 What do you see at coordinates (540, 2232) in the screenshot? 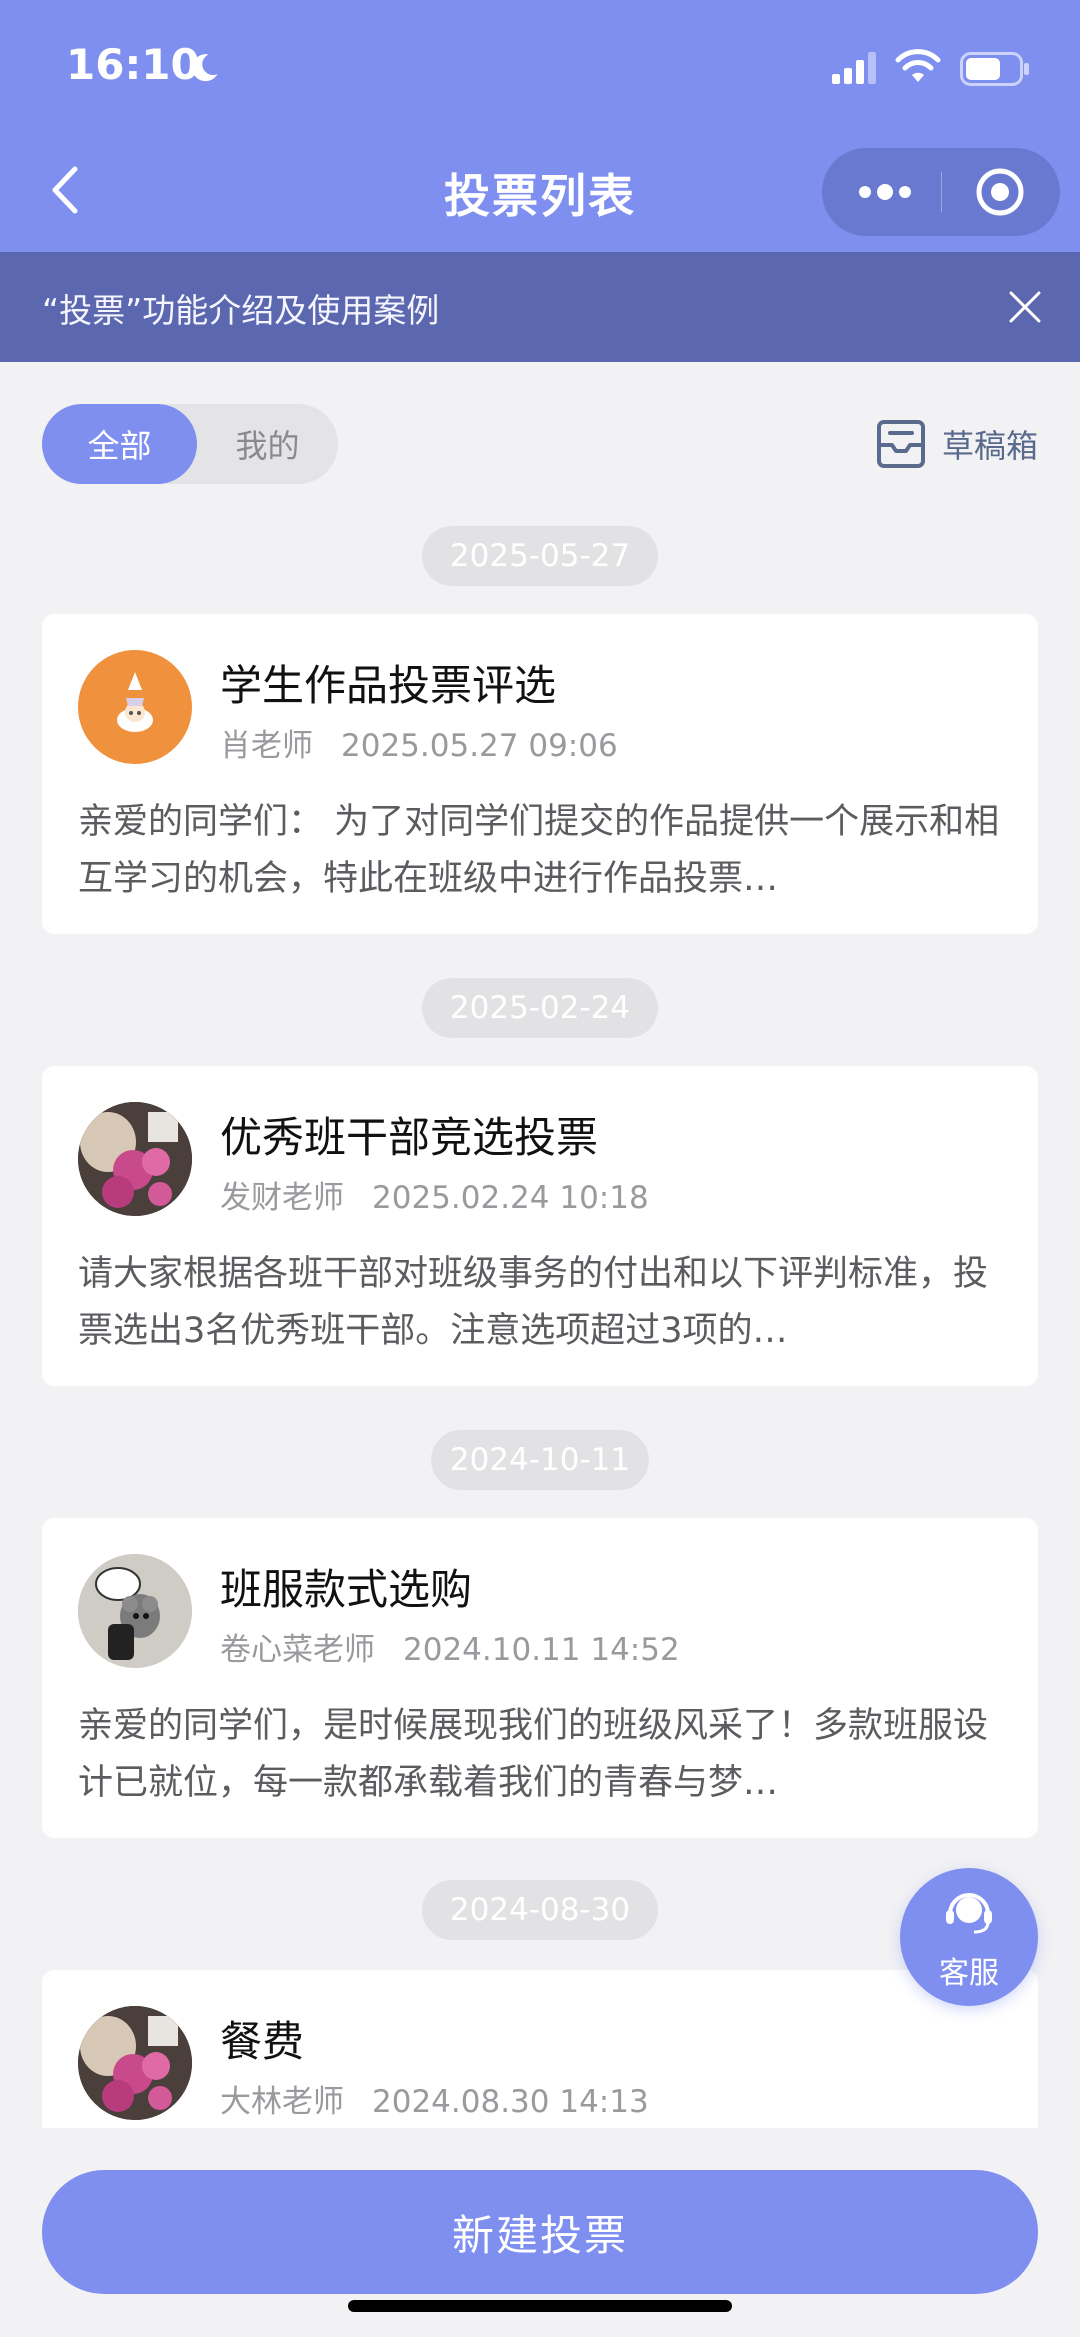
I see `new-vote-button: 新建投票` at bounding box center [540, 2232].